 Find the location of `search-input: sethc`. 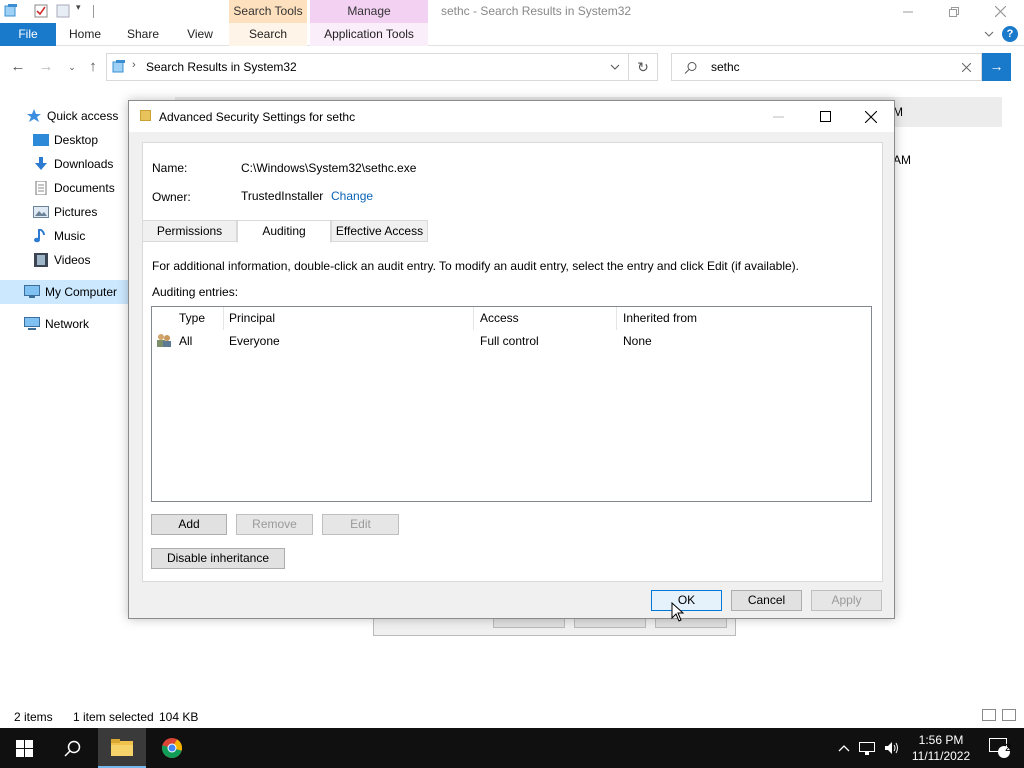

search-input: sethc is located at coordinates (725, 67).